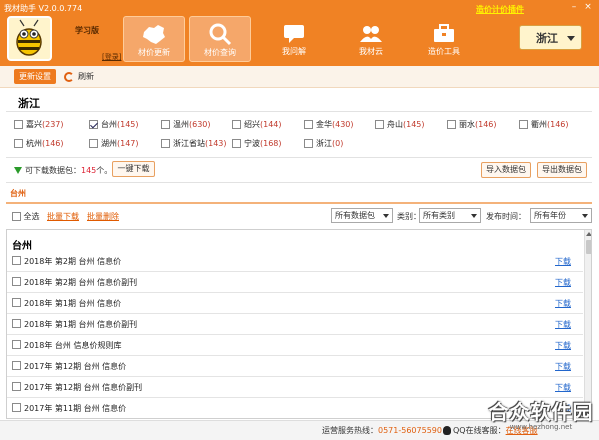 The width and height of the screenshot is (599, 440). I want to click on city-option: 嘉兴(237), so click(39, 124).